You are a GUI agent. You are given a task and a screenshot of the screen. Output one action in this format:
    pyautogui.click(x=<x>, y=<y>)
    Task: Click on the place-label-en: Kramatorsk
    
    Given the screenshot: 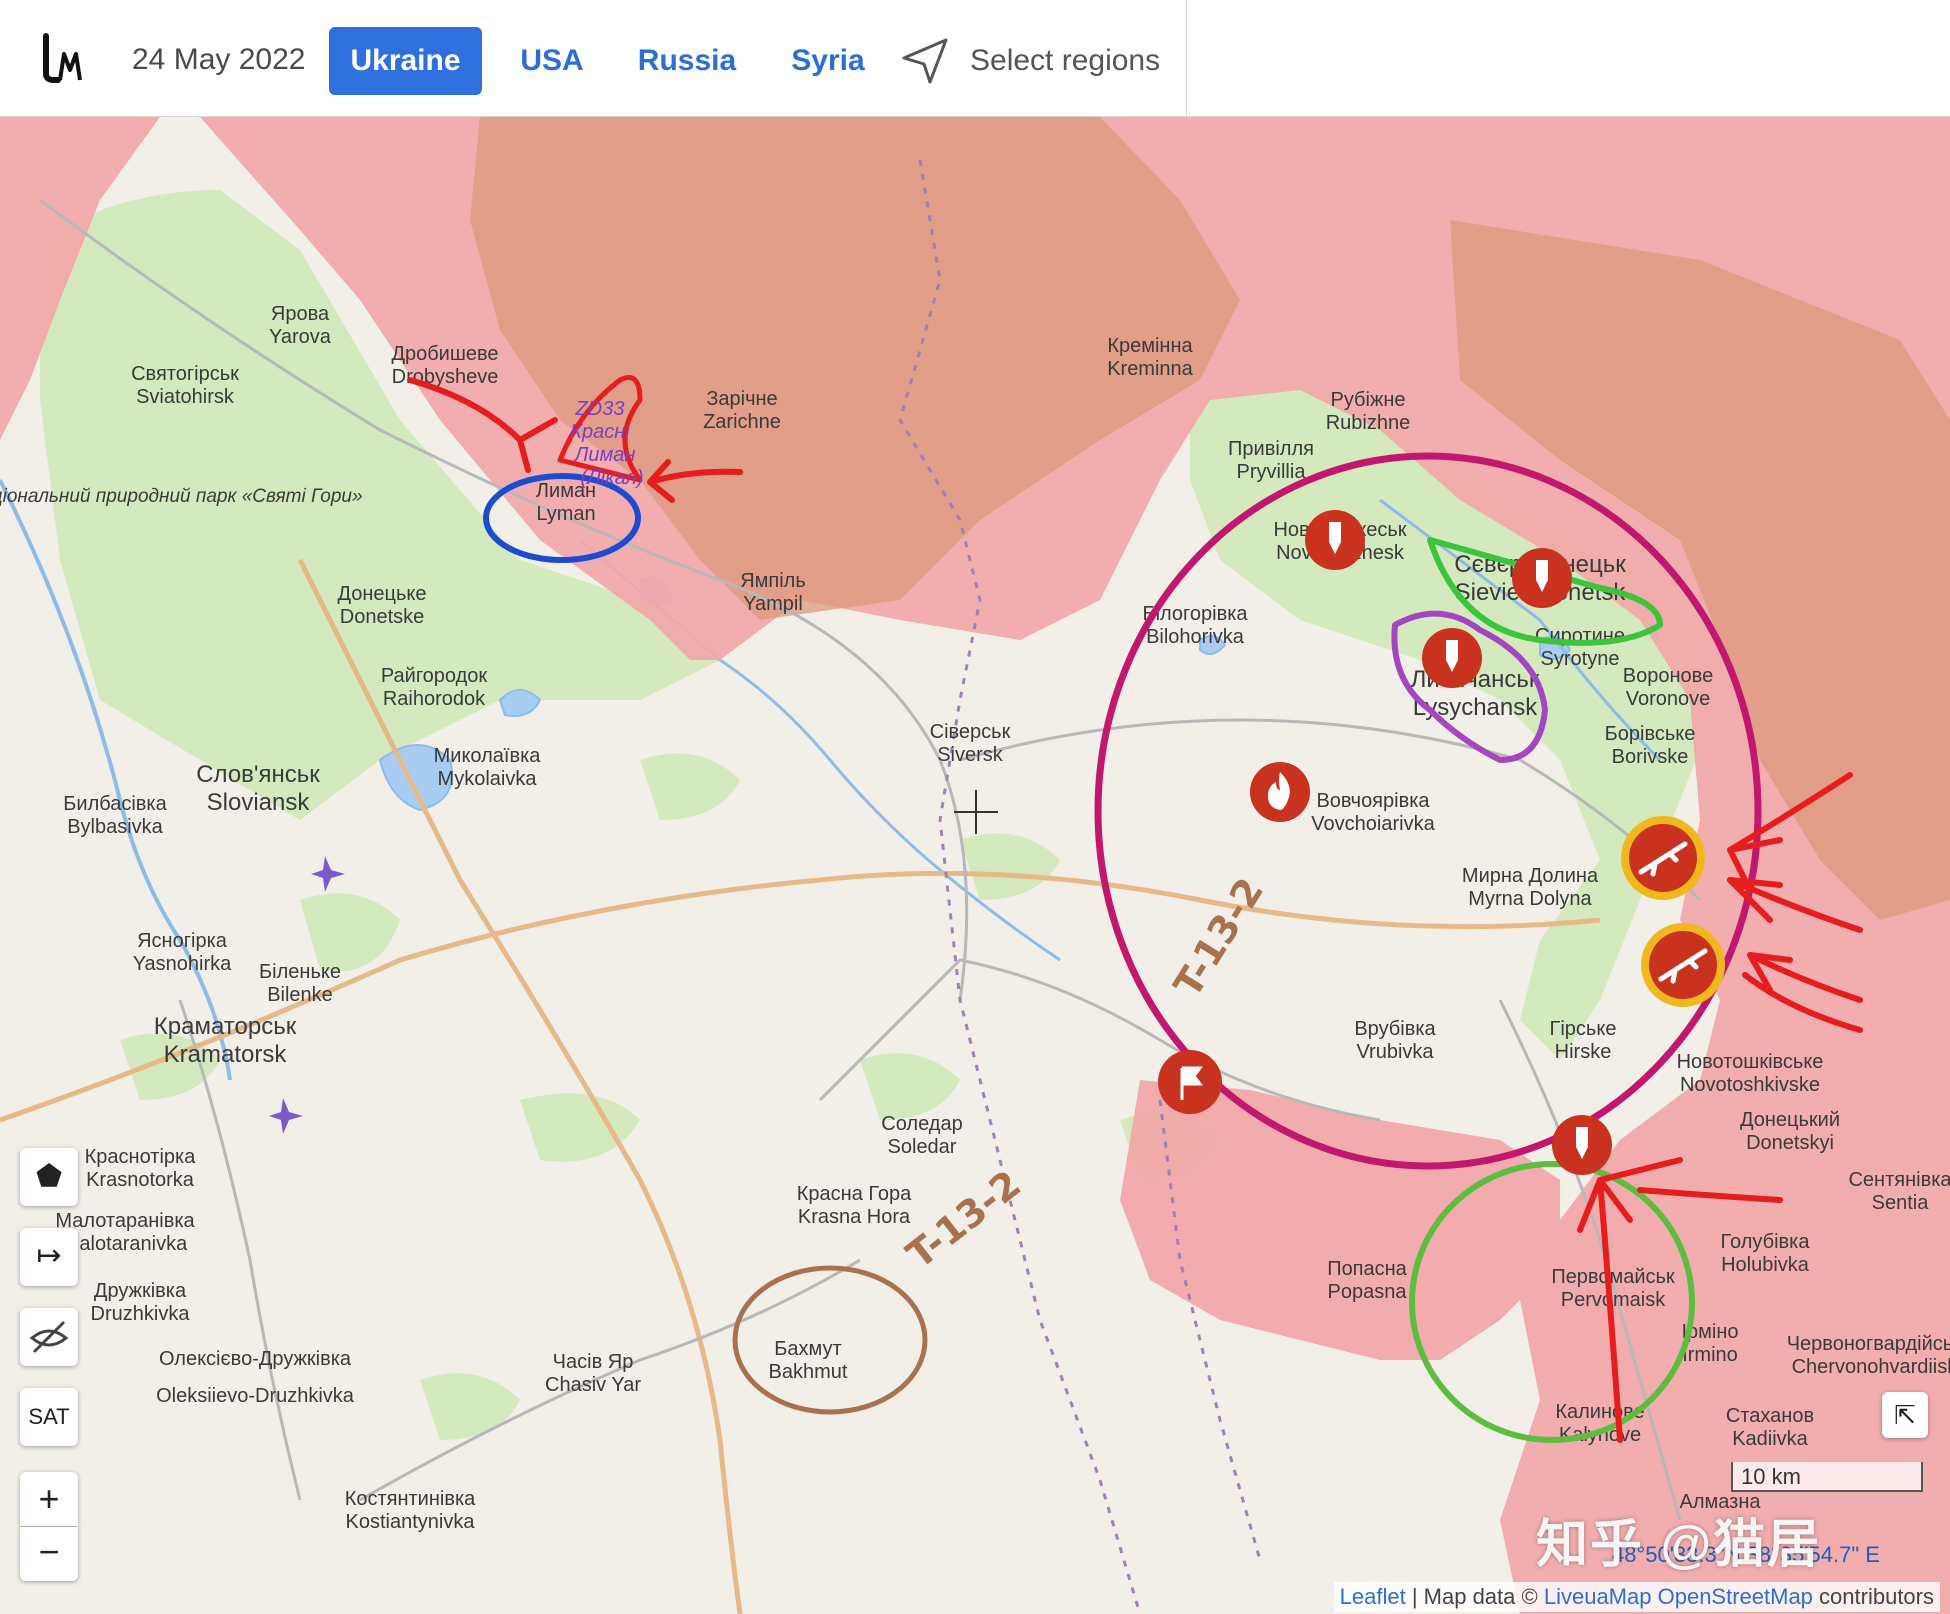 What is the action you would take?
    pyautogui.click(x=226, y=1054)
    